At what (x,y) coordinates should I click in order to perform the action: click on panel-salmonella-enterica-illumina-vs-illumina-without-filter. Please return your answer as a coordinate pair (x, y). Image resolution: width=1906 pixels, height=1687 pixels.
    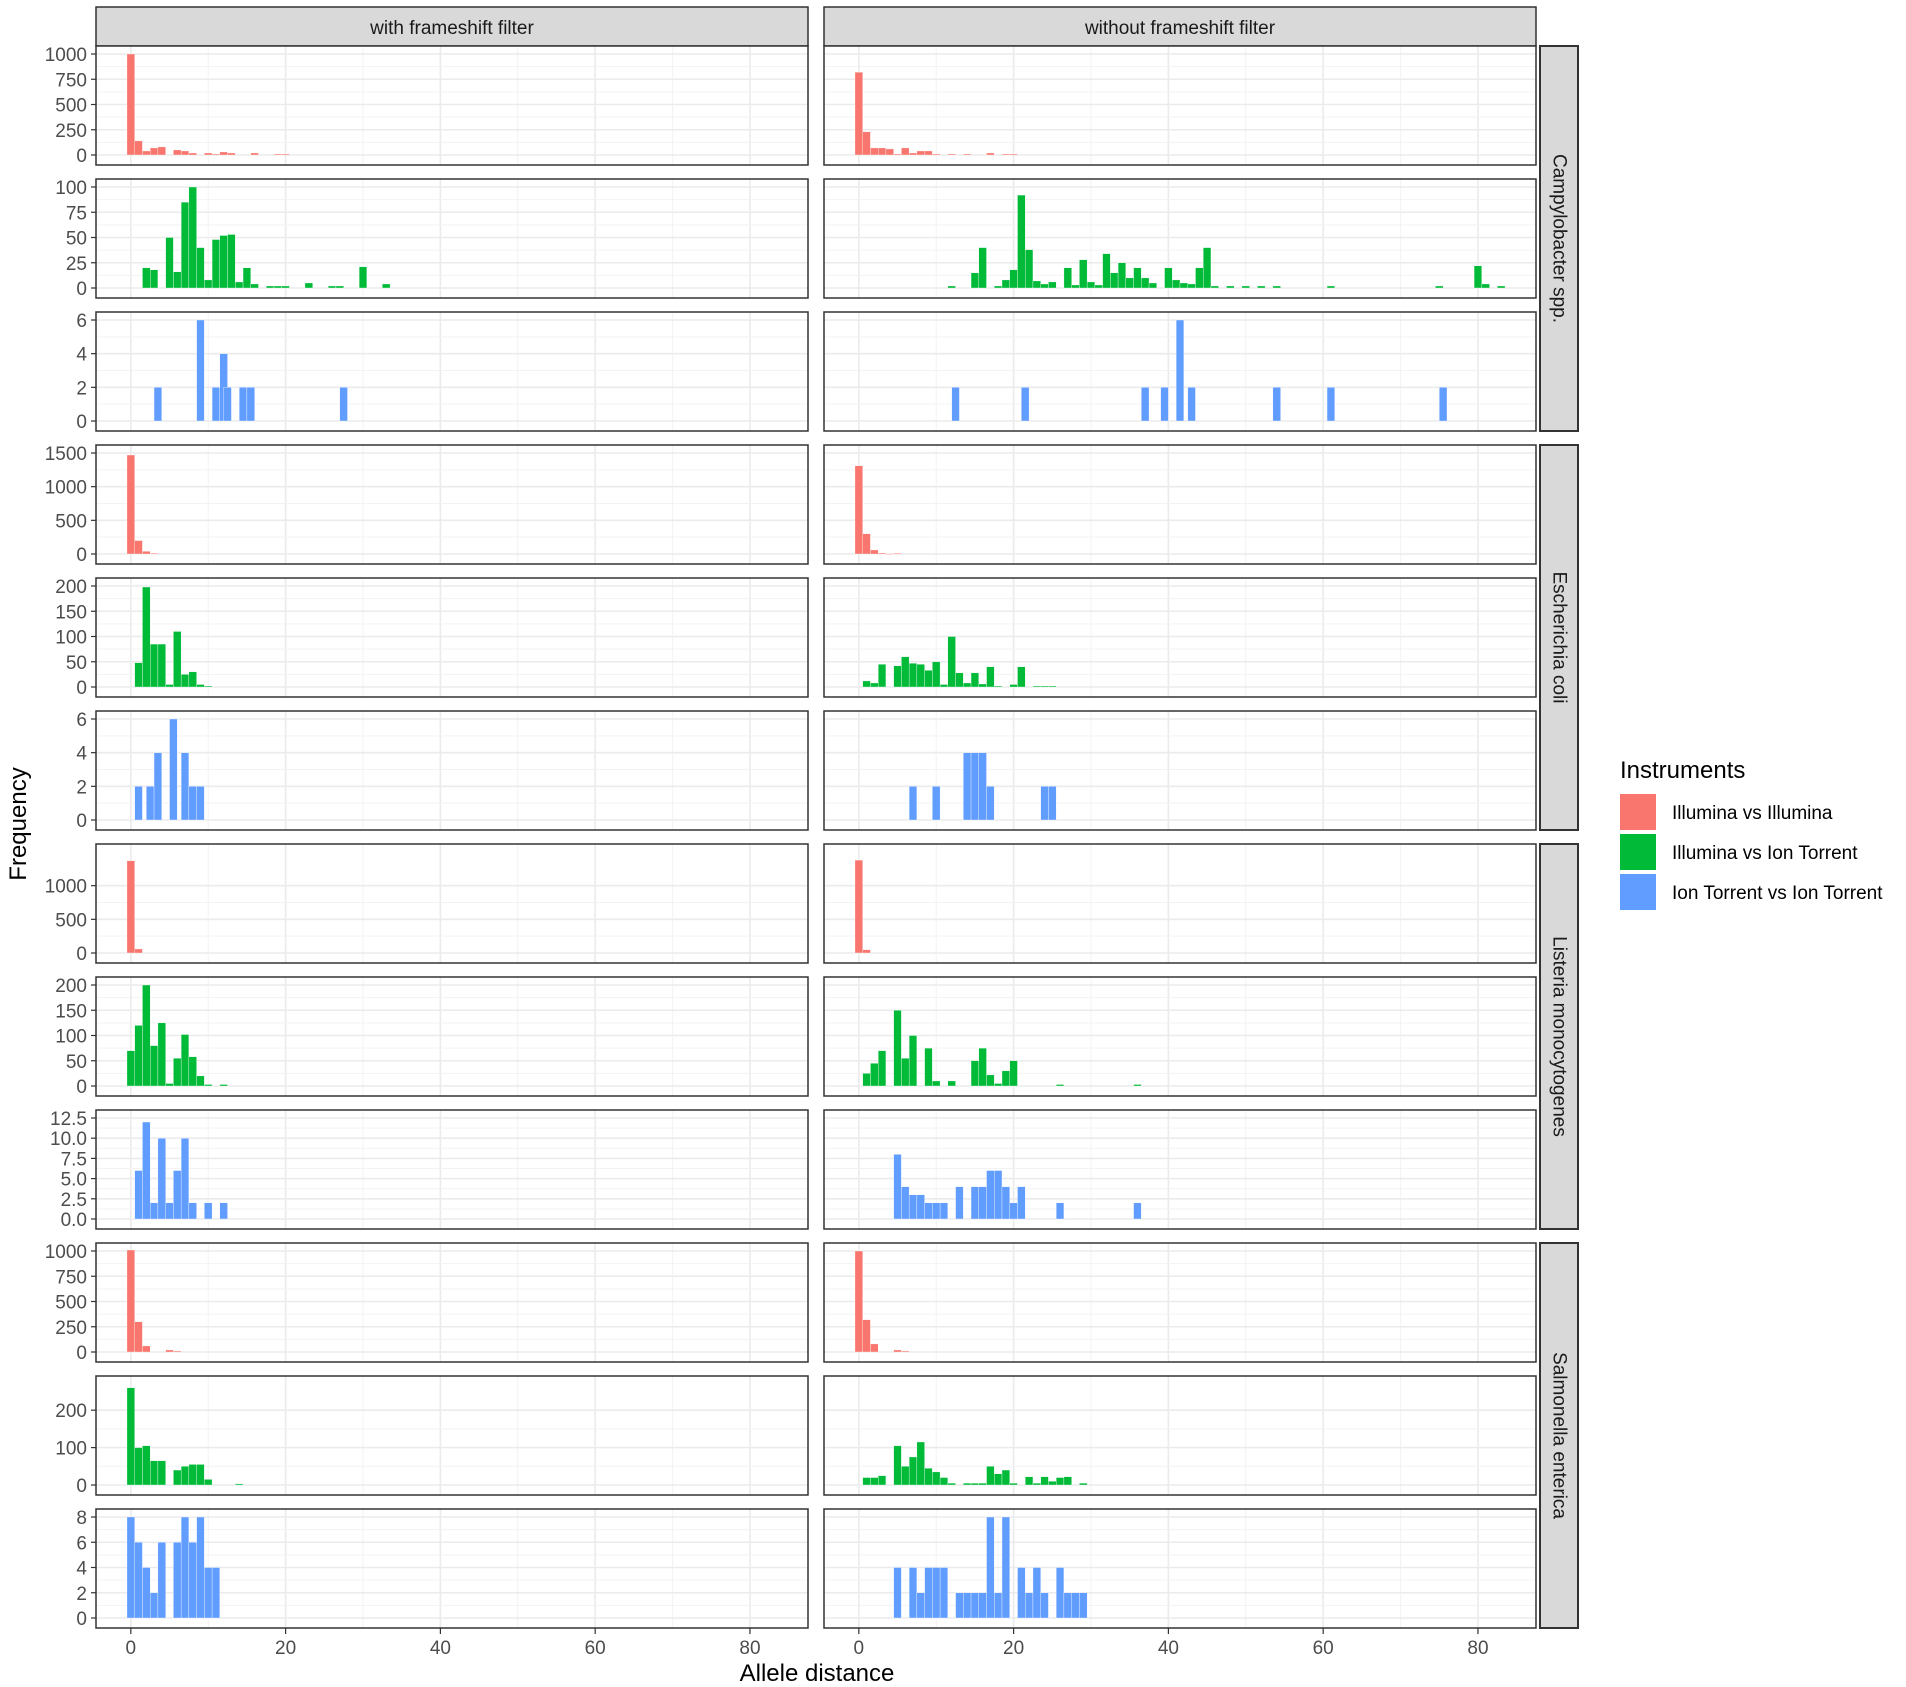
    Looking at the image, I should click on (1180, 1302).